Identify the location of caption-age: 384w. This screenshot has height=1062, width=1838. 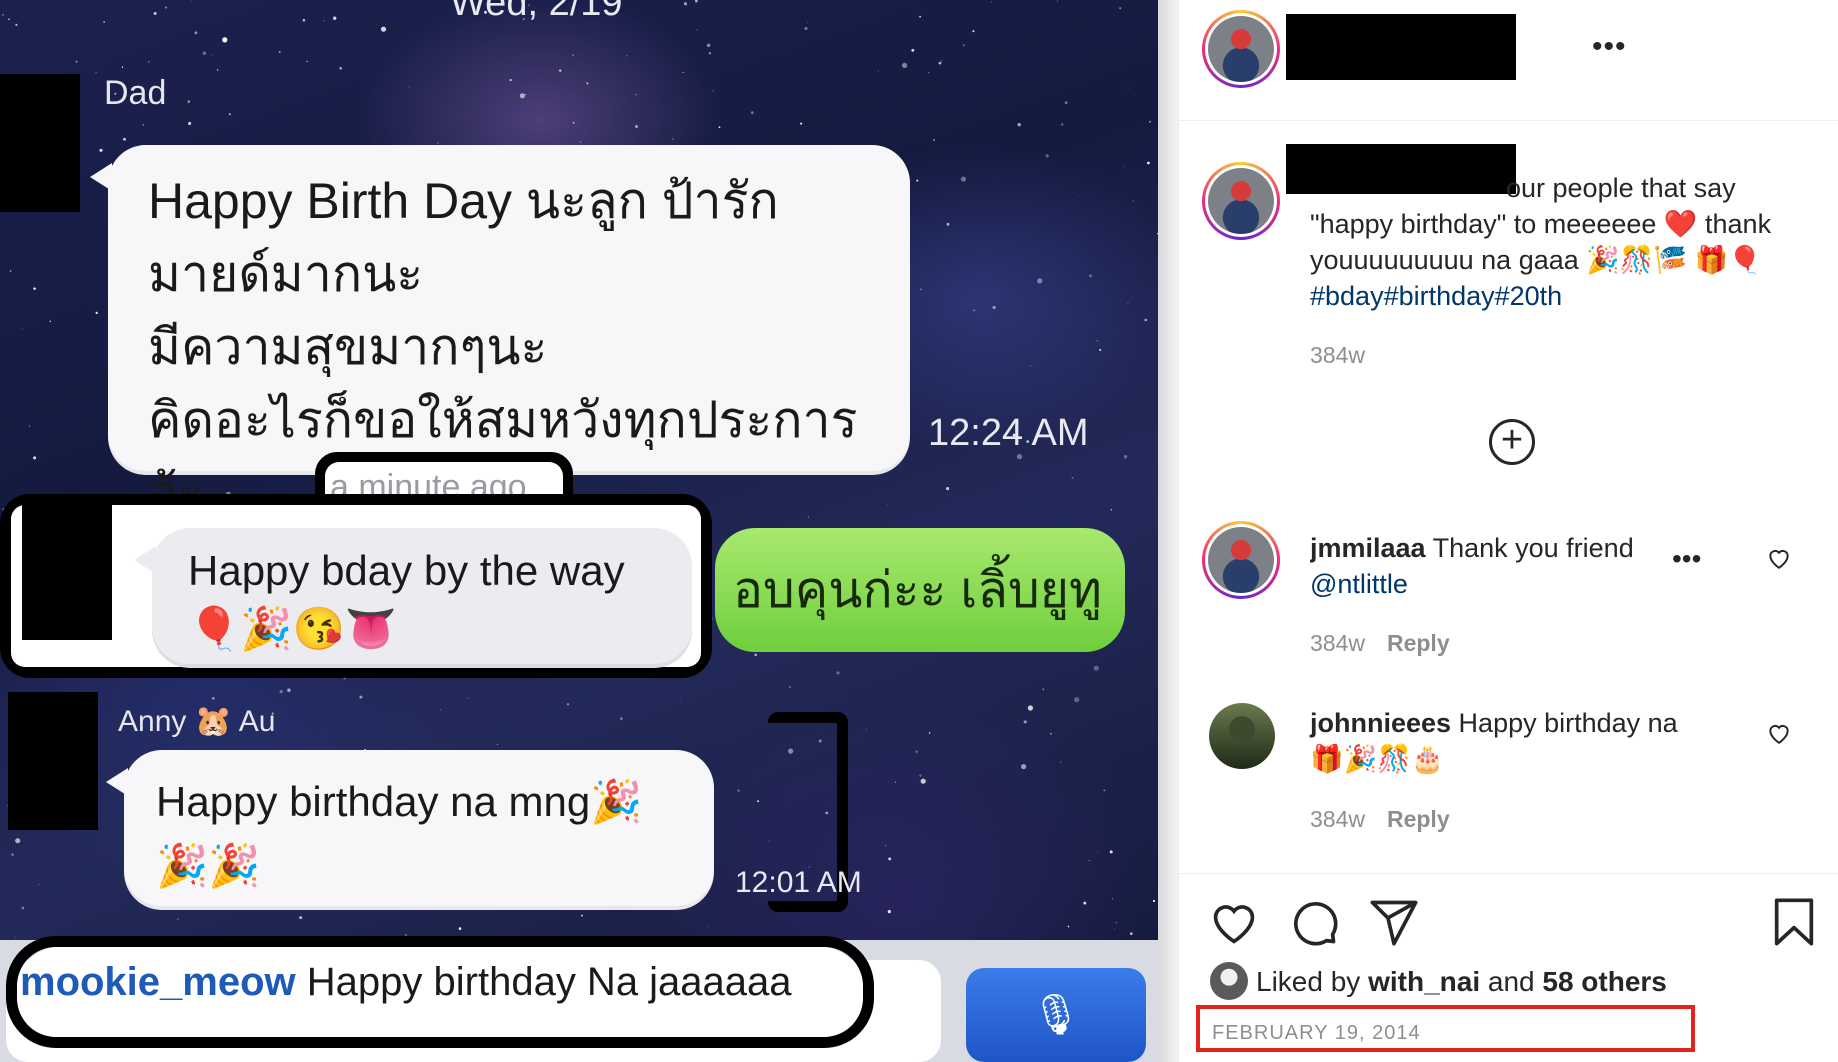
(1337, 355).